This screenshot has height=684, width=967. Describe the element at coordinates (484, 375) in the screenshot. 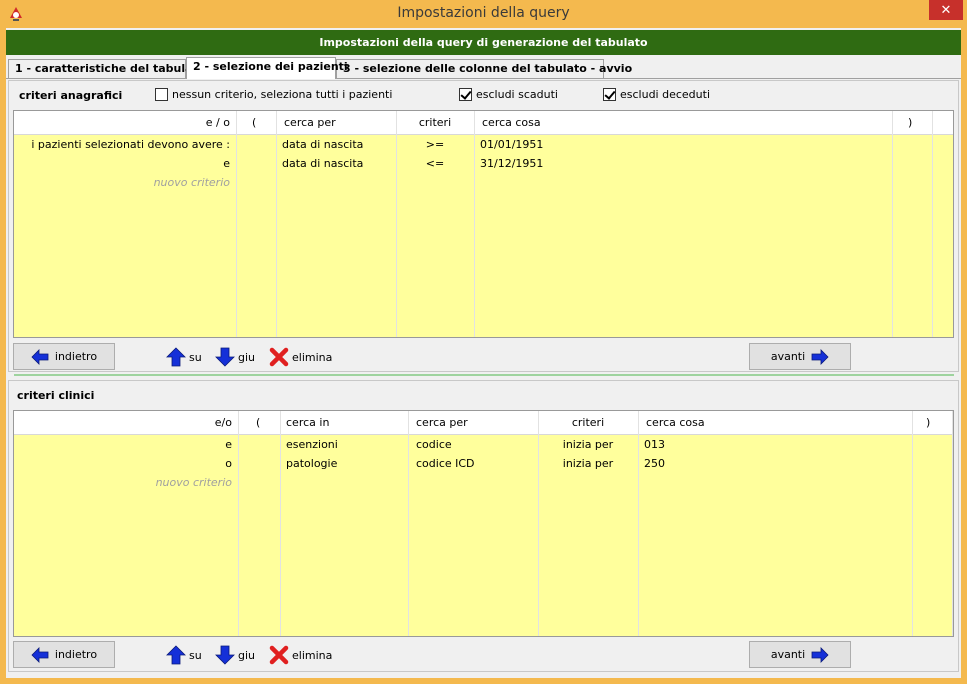

I see `section-divider` at that location.